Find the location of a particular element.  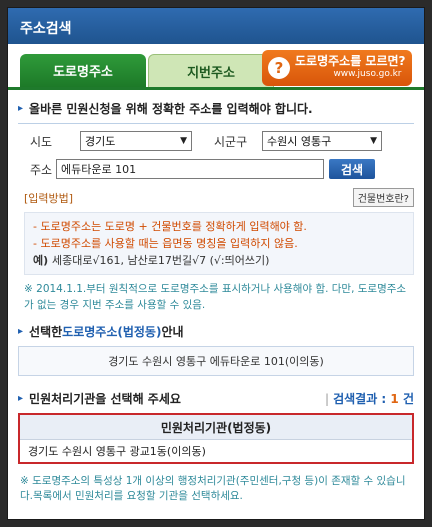

input-guide-header: [입력방법] 건물번호란? is located at coordinates (219, 197).